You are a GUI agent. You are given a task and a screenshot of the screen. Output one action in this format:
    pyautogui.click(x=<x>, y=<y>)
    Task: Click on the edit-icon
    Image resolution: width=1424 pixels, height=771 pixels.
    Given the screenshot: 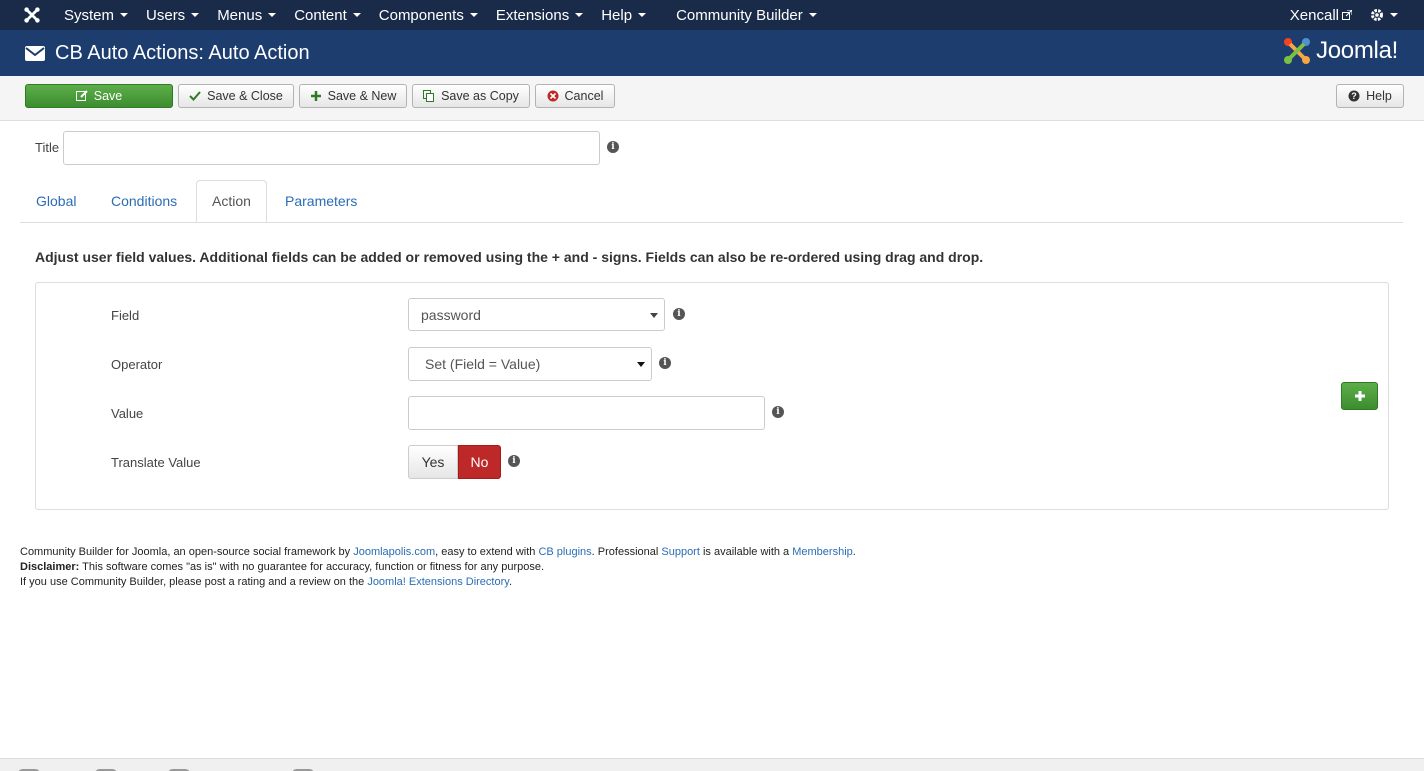 What is the action you would take?
    pyautogui.click(x=81, y=96)
    